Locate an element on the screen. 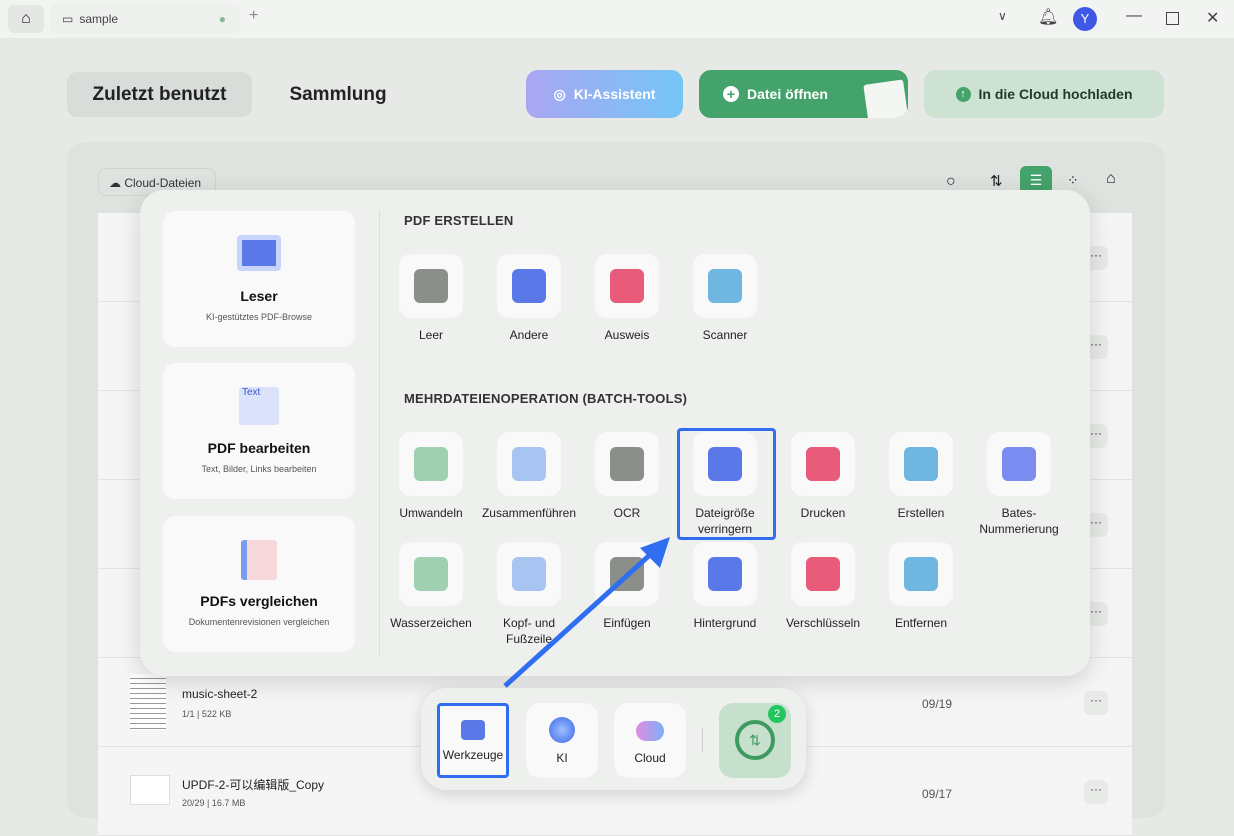 This screenshot has height=836, width=1234. watermark-label: Wasserzeichen is located at coordinates (431, 623).